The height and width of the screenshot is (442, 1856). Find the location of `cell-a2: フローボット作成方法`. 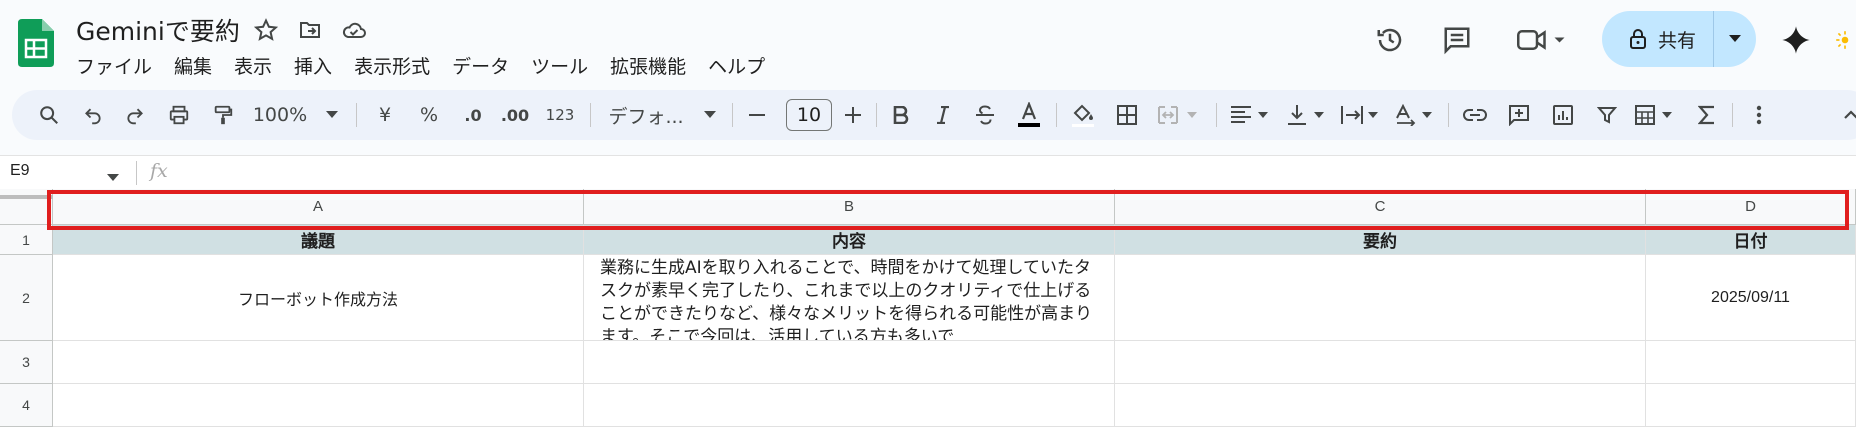

cell-a2: フローボット作成方法 is located at coordinates (318, 298).